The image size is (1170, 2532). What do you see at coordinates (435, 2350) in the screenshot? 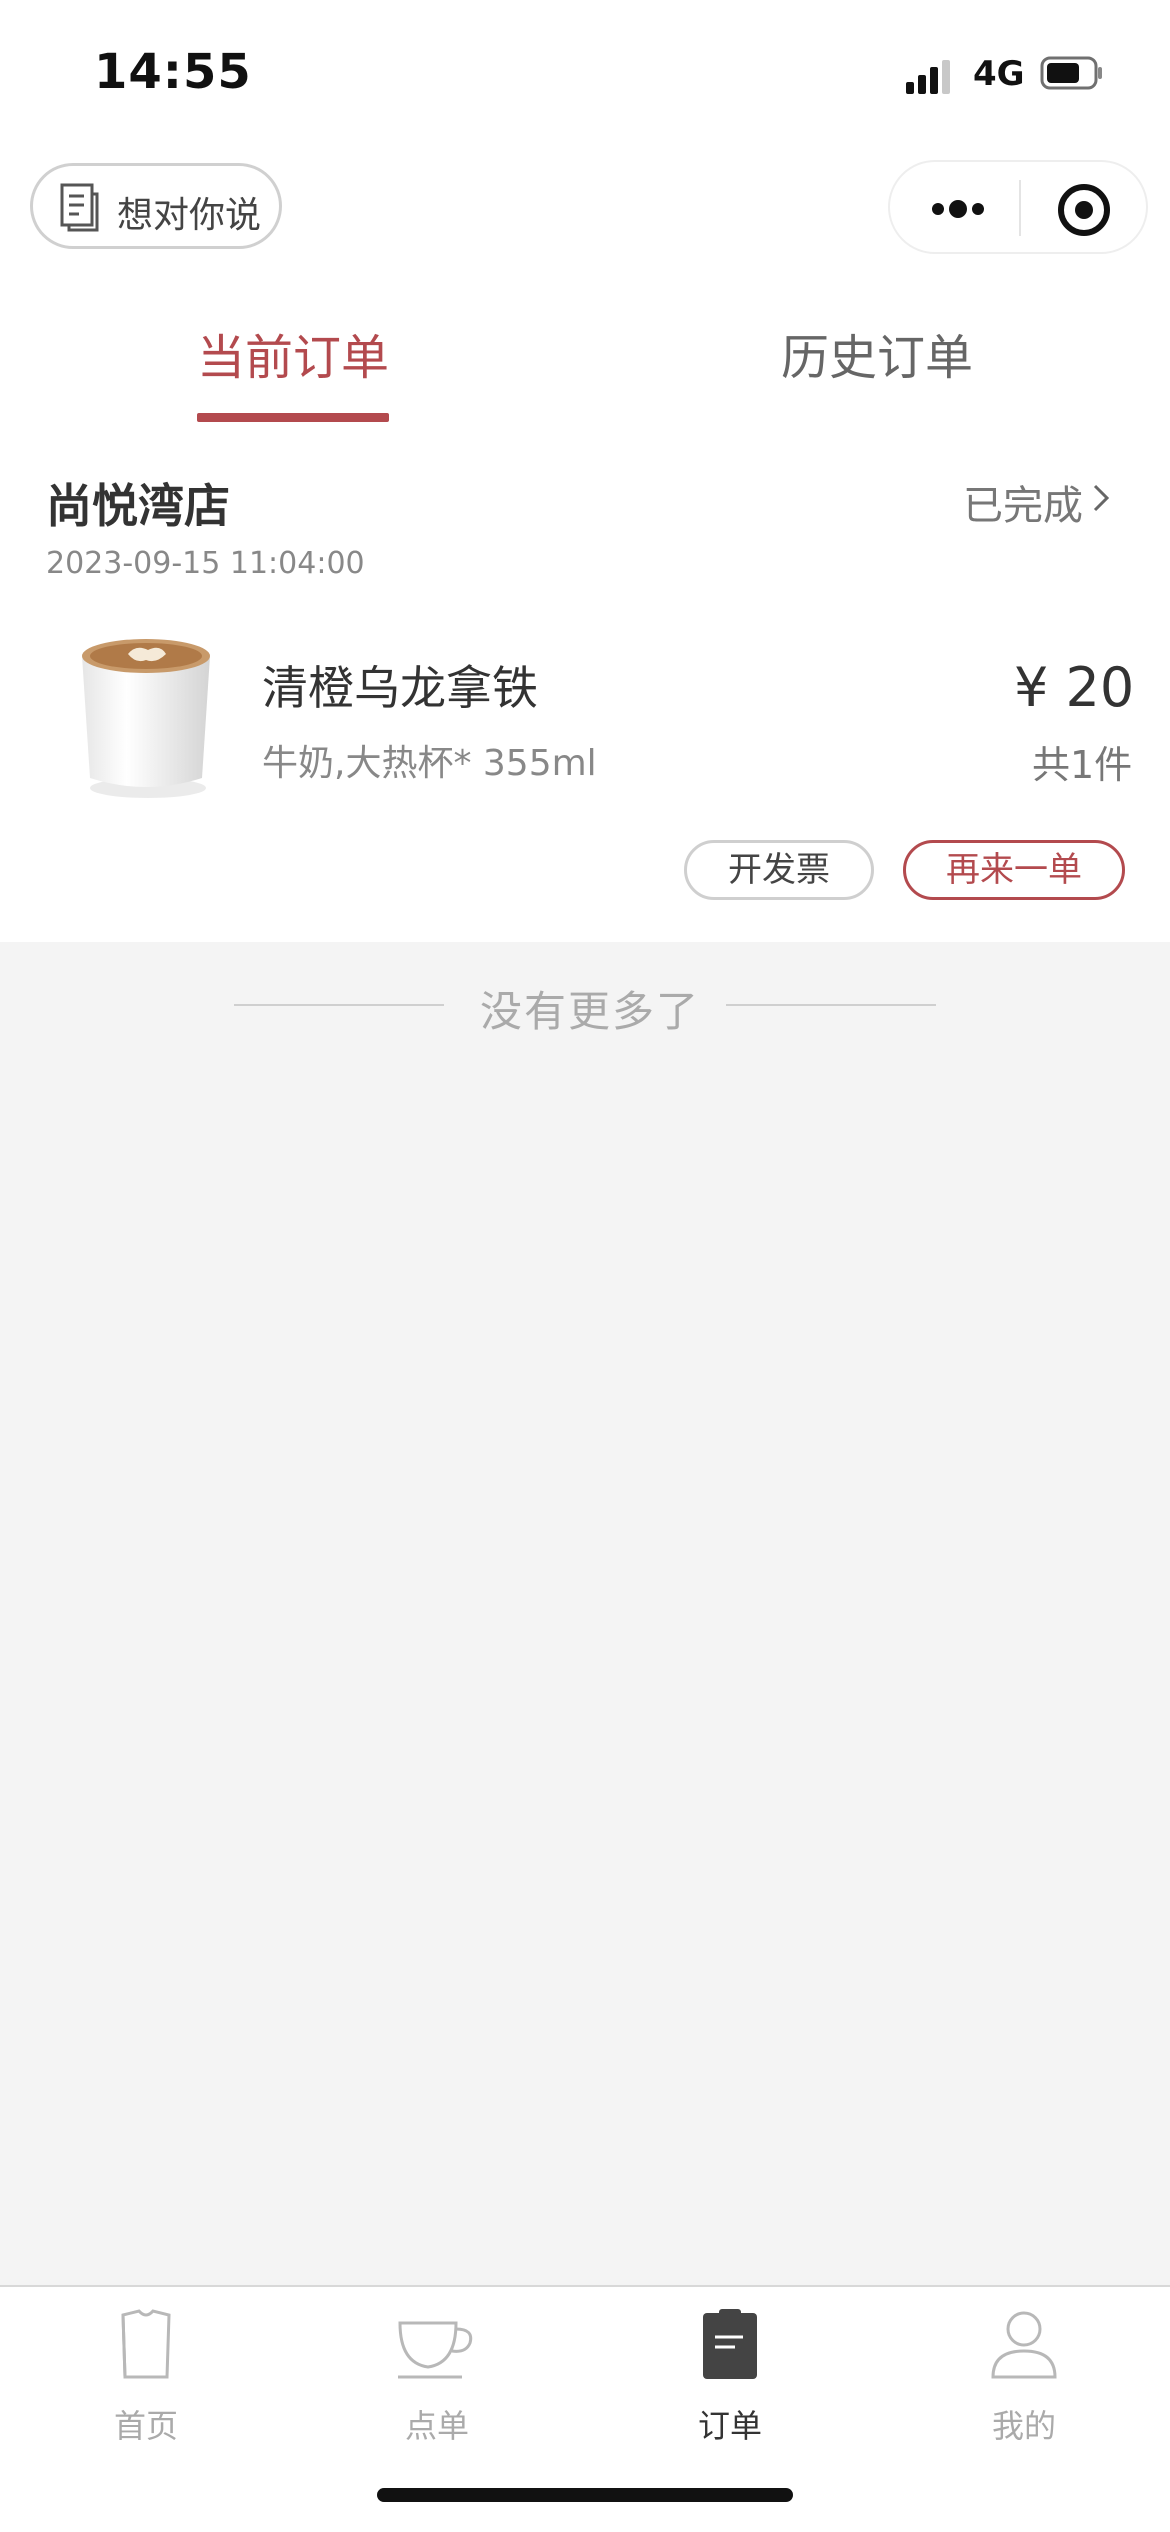
I see `coffee-cup-icon` at bounding box center [435, 2350].